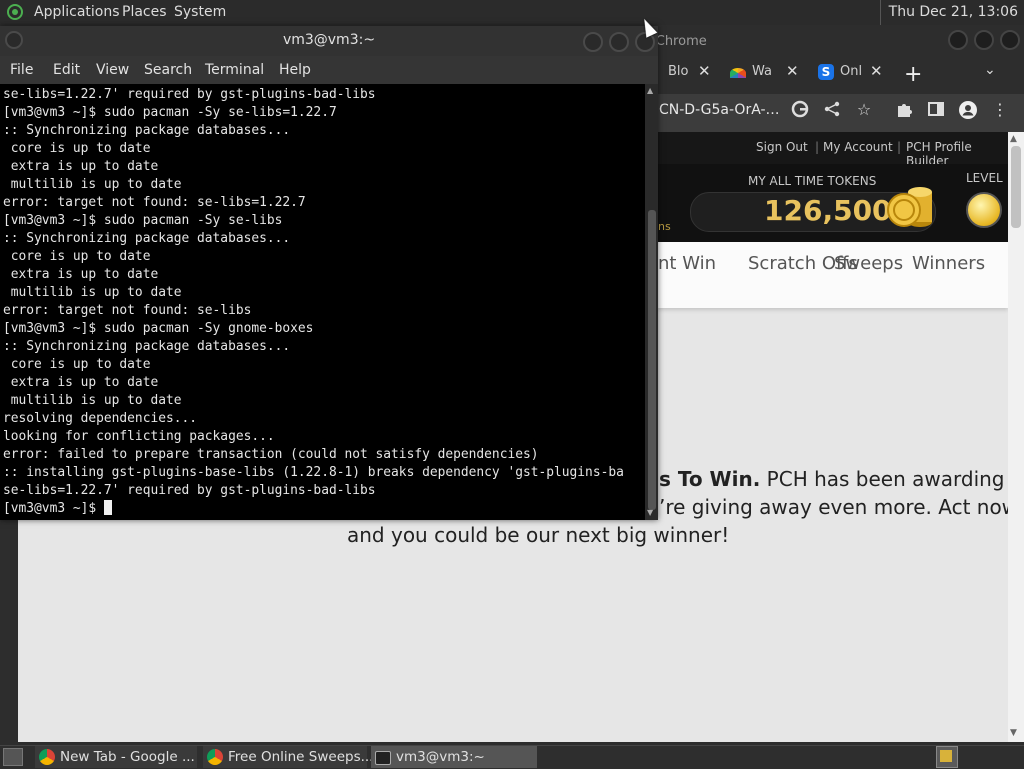 The height and width of the screenshot is (769, 1024). I want to click on menu-terminal: Terminal, so click(234, 70).